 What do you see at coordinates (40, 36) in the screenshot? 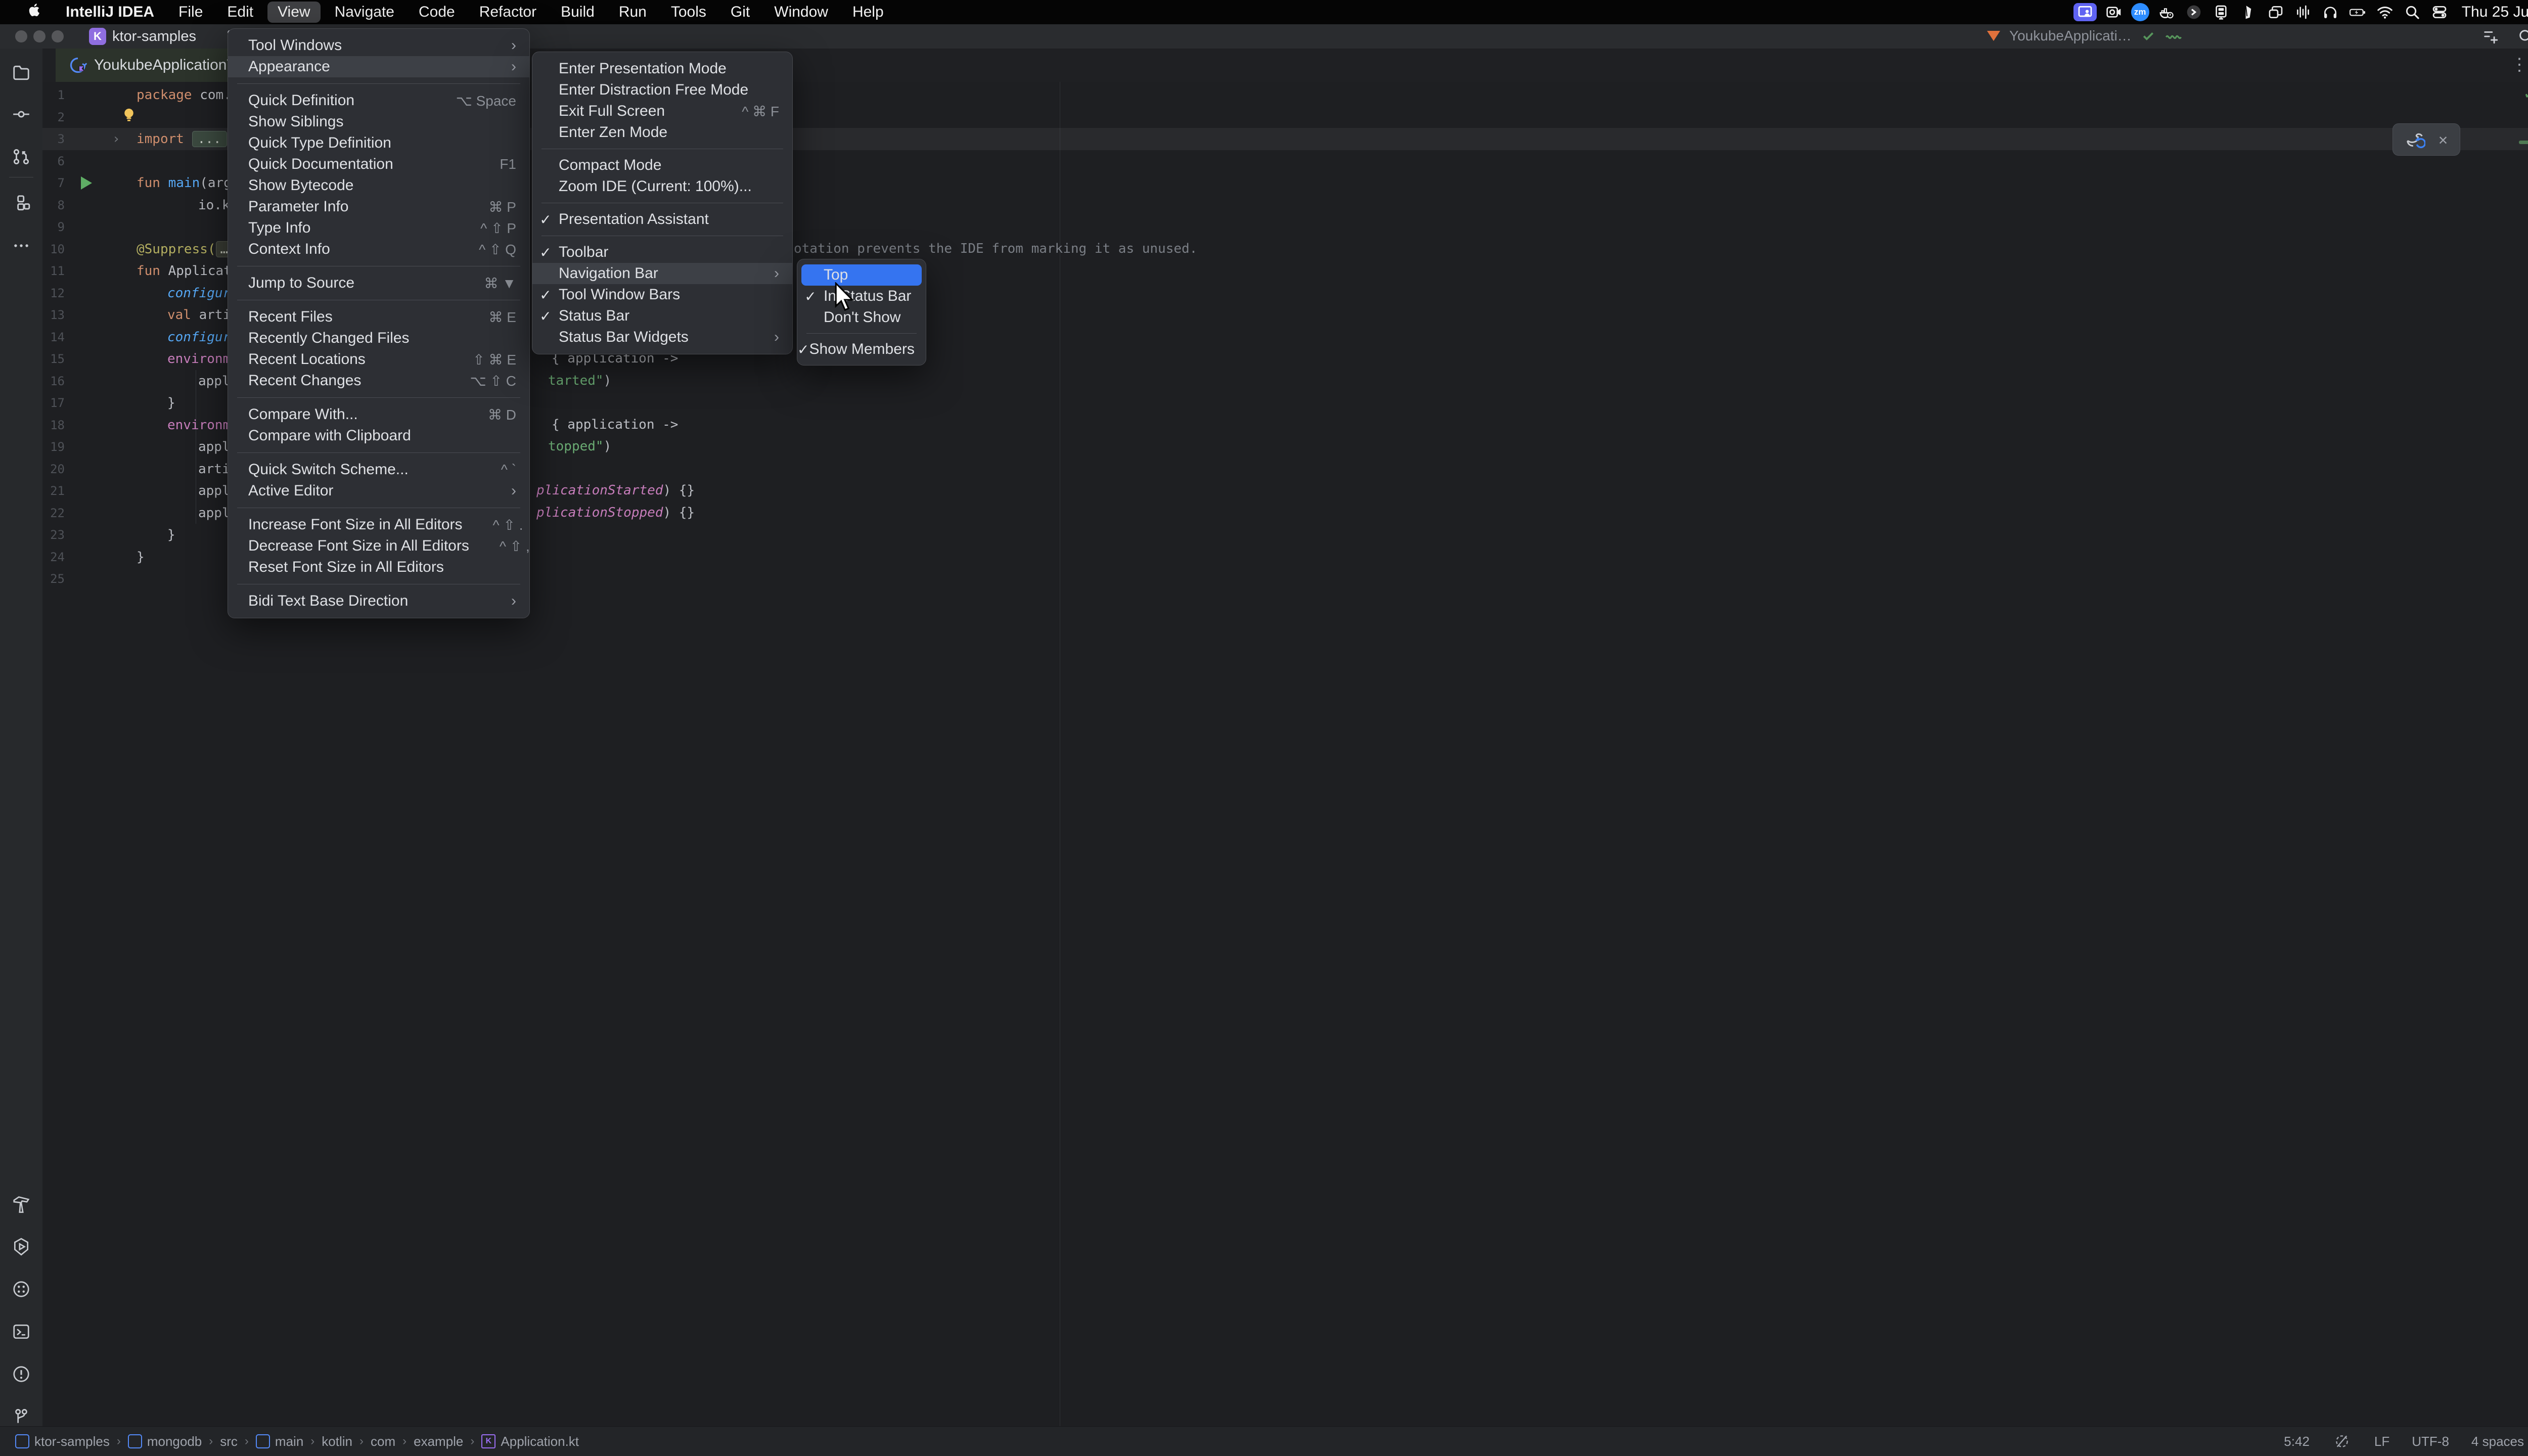
I see `traffic-light-minimize` at bounding box center [40, 36].